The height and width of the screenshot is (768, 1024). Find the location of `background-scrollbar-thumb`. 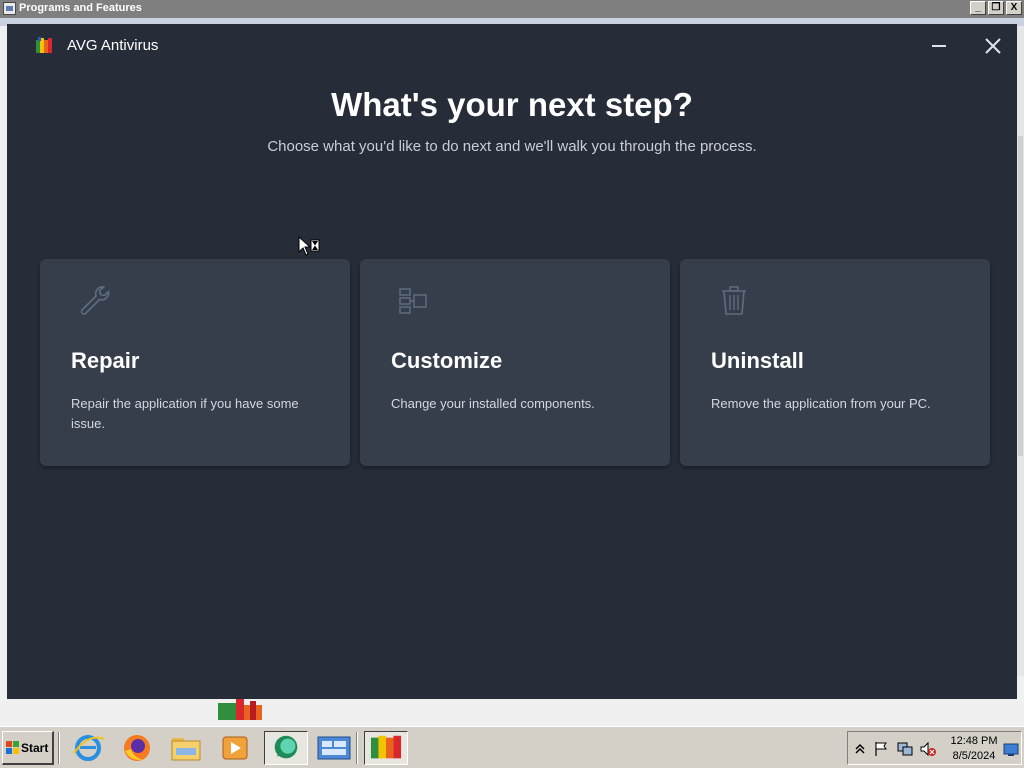

background-scrollbar-thumb is located at coordinates (1020, 296).